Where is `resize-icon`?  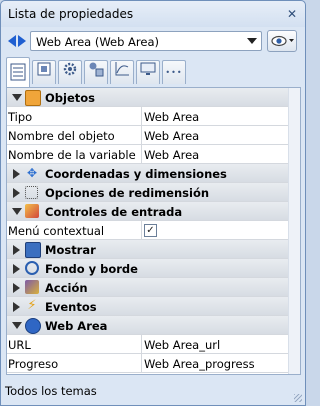 resize-icon is located at coordinates (31, 192).